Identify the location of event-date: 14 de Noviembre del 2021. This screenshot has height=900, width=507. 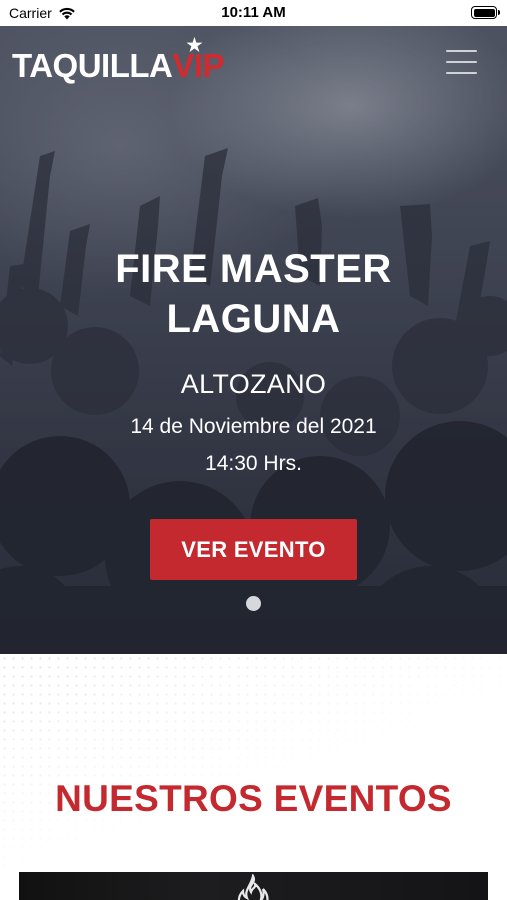
(253, 426).